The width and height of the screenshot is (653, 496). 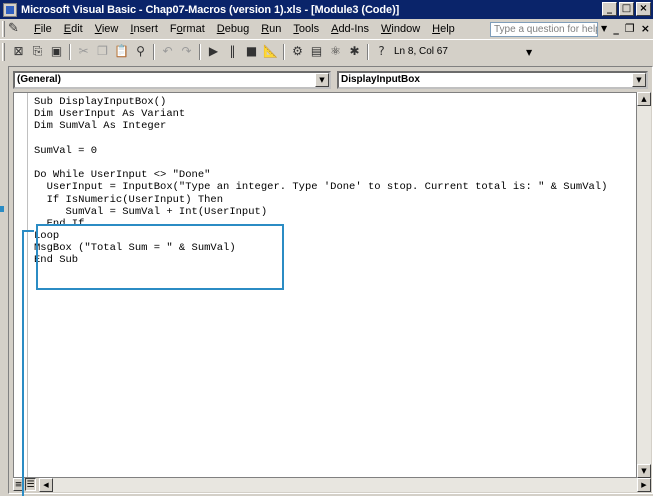 I want to click on callout-pointer, so click(x=2, y=209).